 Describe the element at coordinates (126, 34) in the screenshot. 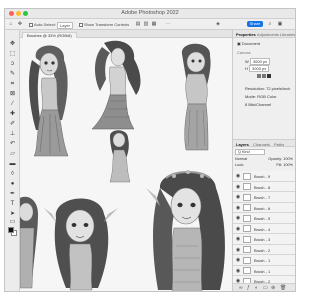

I see `document-tab-bar: Brushes @ 33% (RGB/8)` at that location.